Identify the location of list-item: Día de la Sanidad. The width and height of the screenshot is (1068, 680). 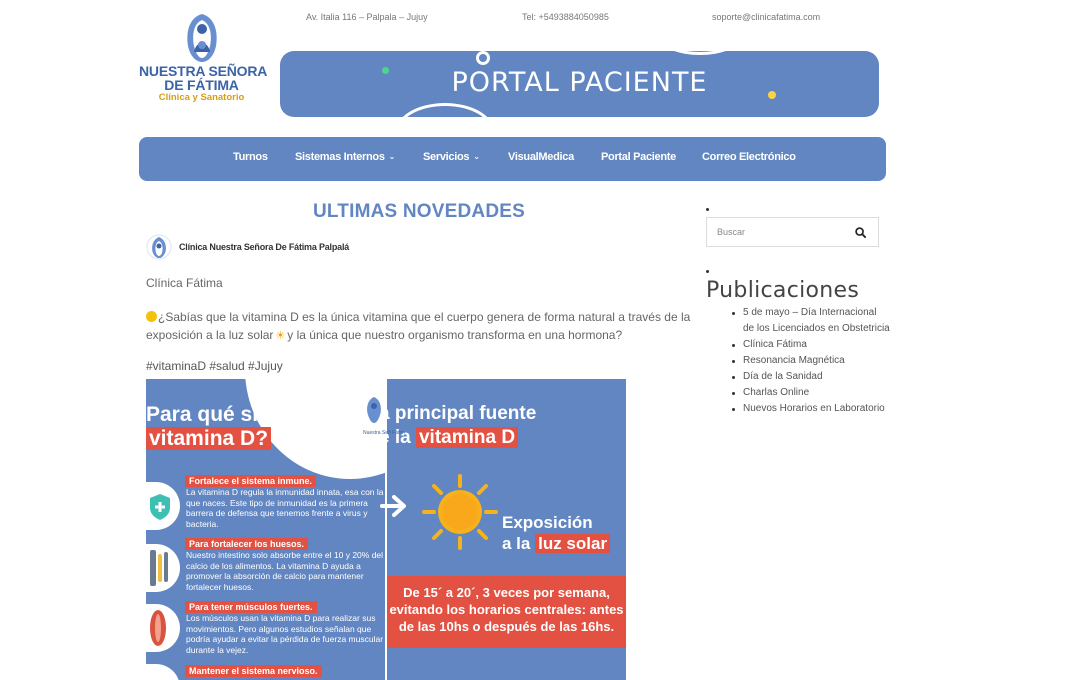
(810, 377).